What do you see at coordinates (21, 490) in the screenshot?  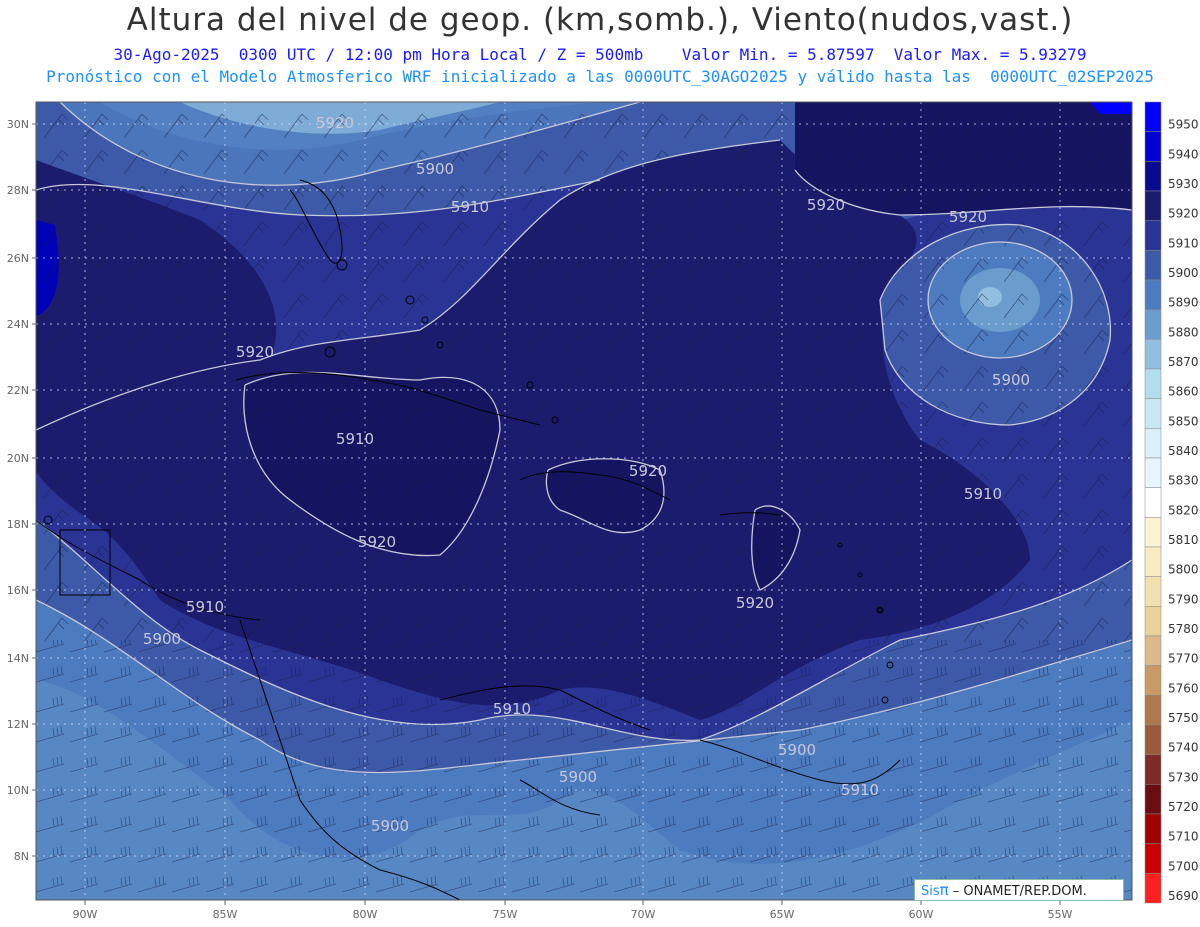 I see `latitude-axis: 30N 28N 26N 24N 22N 20N 18N 16N 14N 12N 10N 8N` at bounding box center [21, 490].